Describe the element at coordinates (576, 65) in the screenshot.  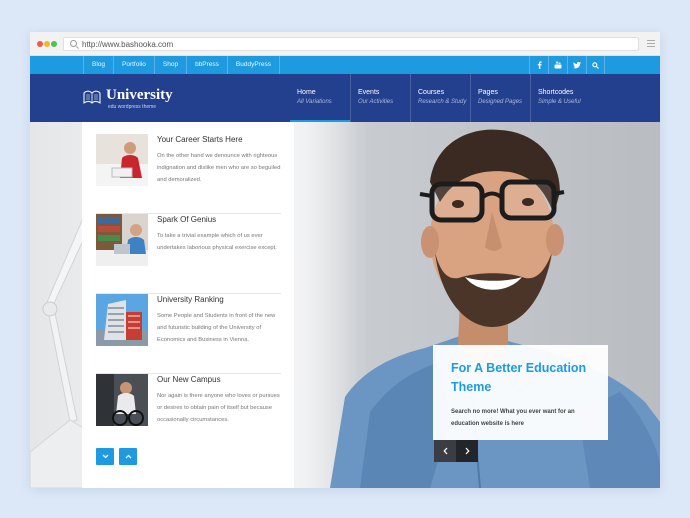
I see `twitter-icon` at that location.